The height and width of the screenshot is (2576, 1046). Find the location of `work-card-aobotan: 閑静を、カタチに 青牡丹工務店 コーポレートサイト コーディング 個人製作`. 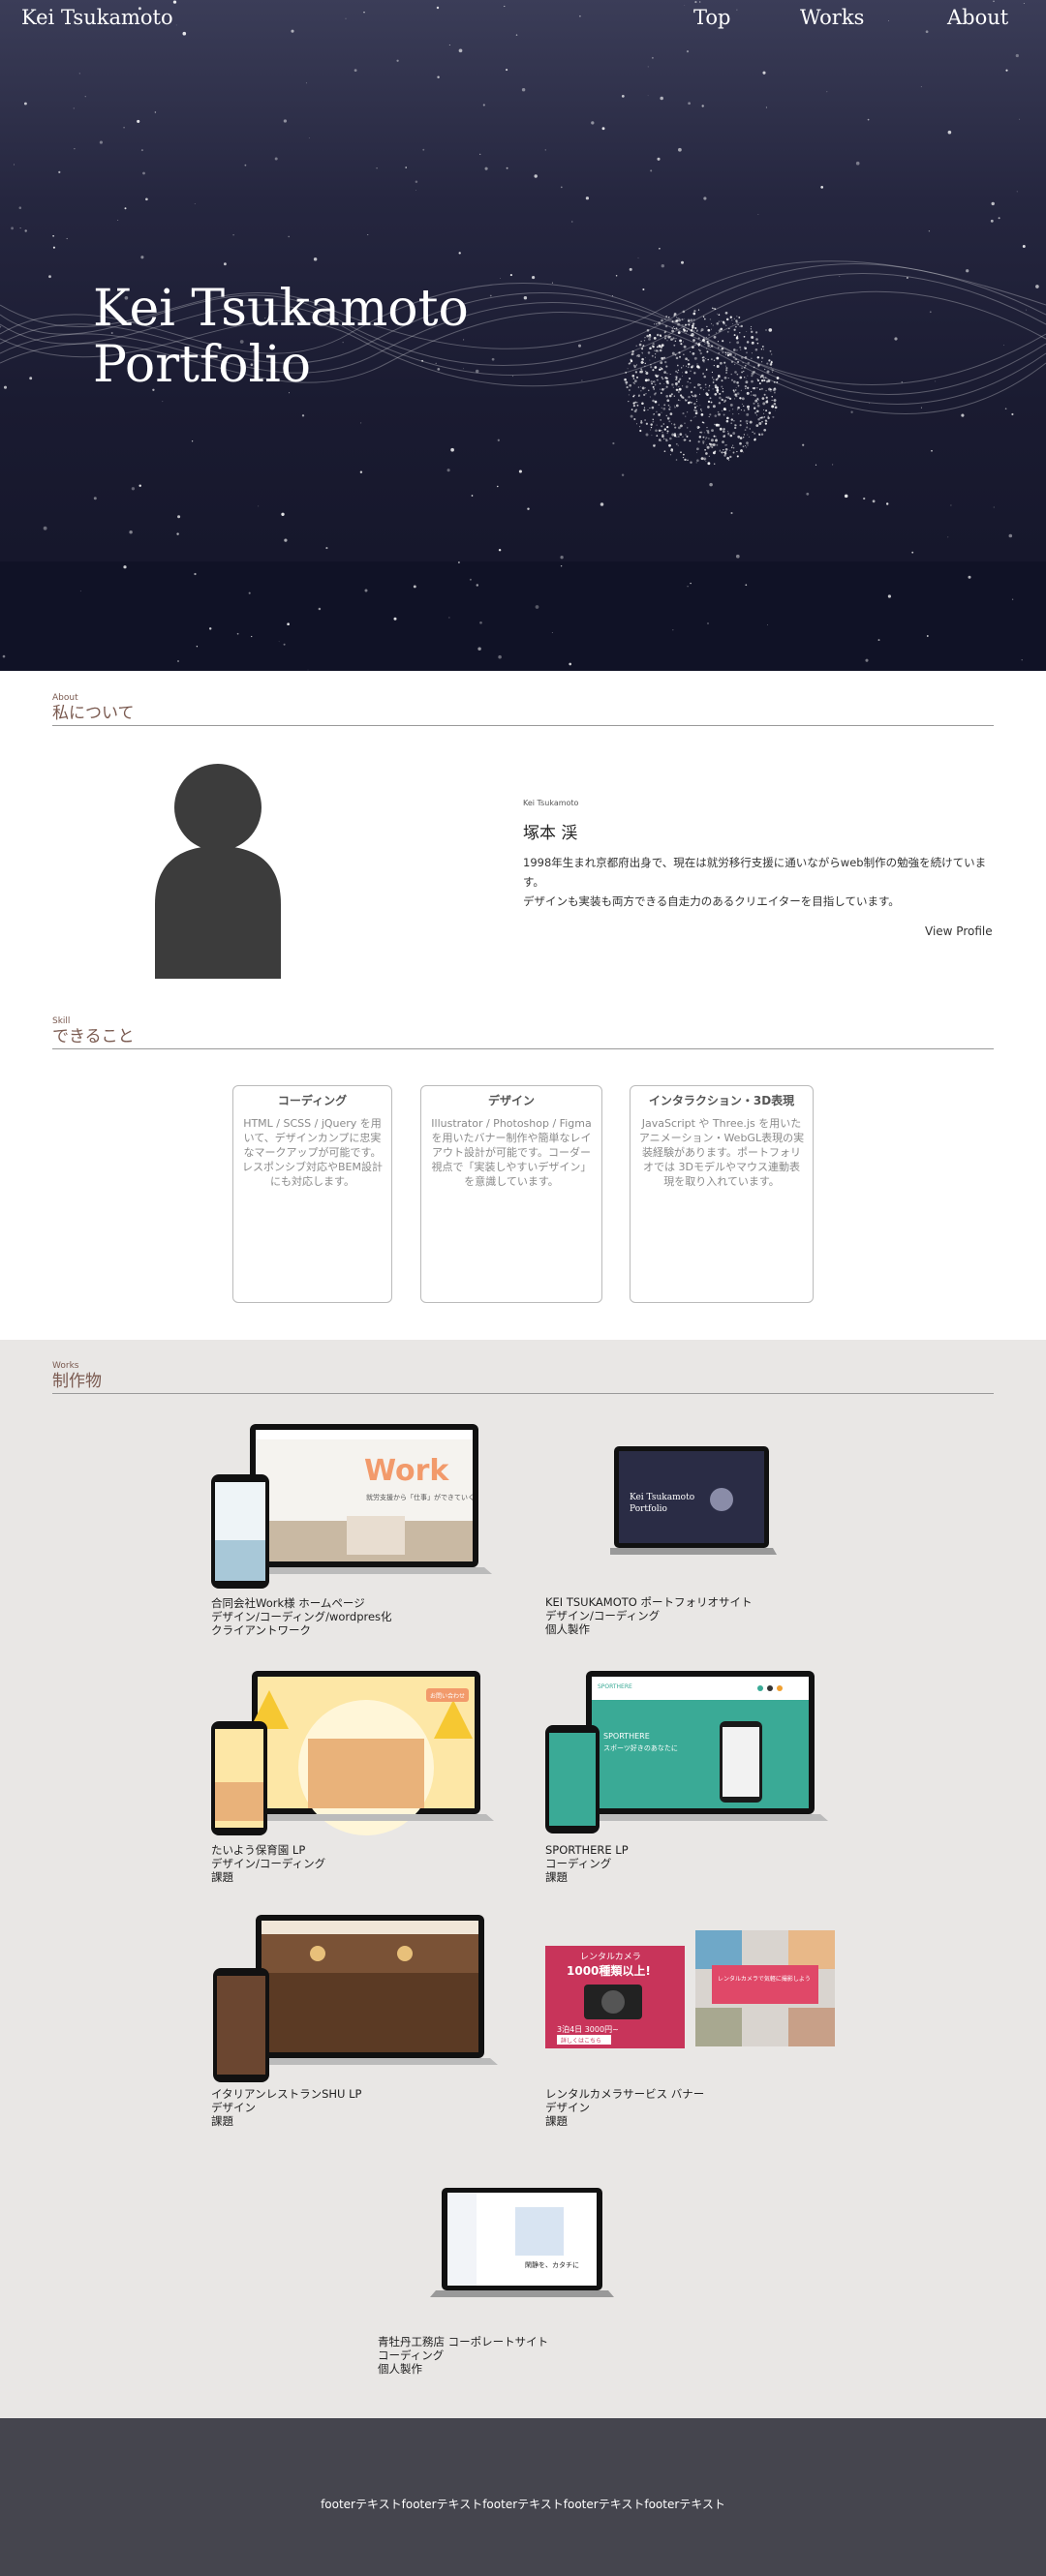

work-card-aobotan: 閑静を、カタチに 青牡丹工務店 コーポレートサイト コーディング 個人製作 is located at coordinates (504, 2284).